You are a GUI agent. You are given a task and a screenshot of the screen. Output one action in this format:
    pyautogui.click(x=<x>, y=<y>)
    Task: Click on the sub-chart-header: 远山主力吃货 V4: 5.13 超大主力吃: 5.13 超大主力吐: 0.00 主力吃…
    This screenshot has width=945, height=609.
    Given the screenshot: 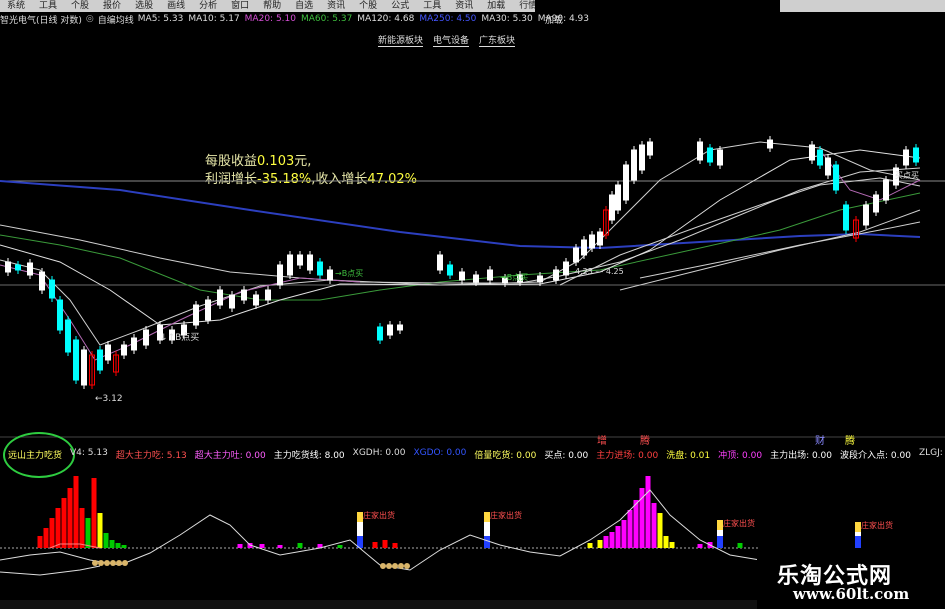 What is the action you would take?
    pyautogui.click(x=472, y=454)
    